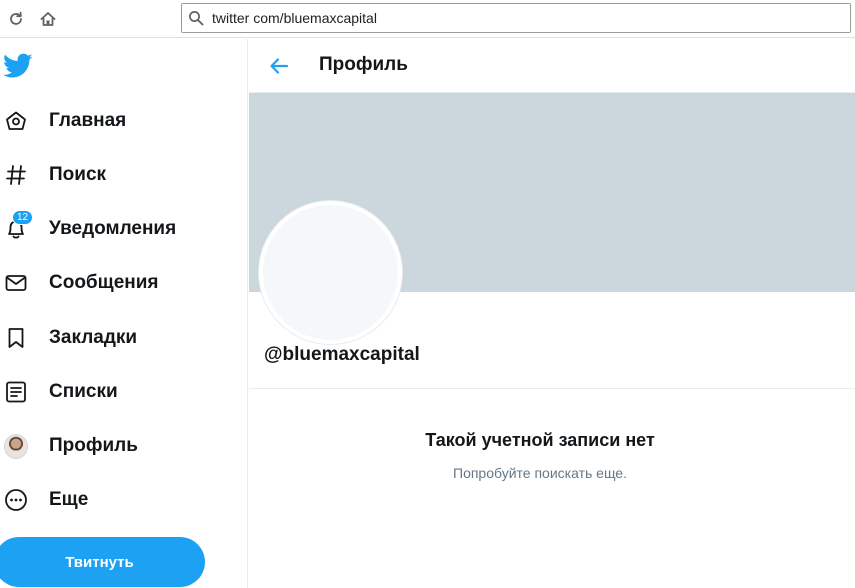  Describe the element at coordinates (83, 391) in the screenshot. I see `sidebar-item-label: Списки` at that location.